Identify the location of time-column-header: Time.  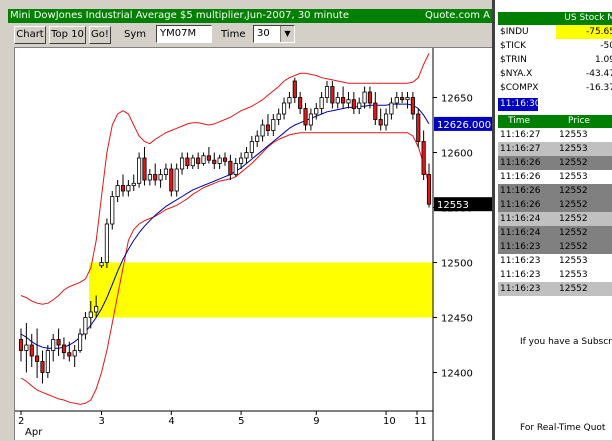
(519, 121).